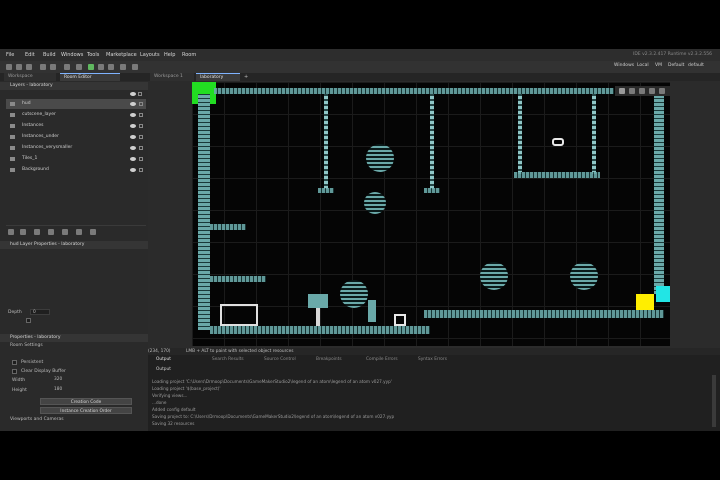  Describe the element at coordinates (19, 380) in the screenshot. I see `width-label: Width` at that location.